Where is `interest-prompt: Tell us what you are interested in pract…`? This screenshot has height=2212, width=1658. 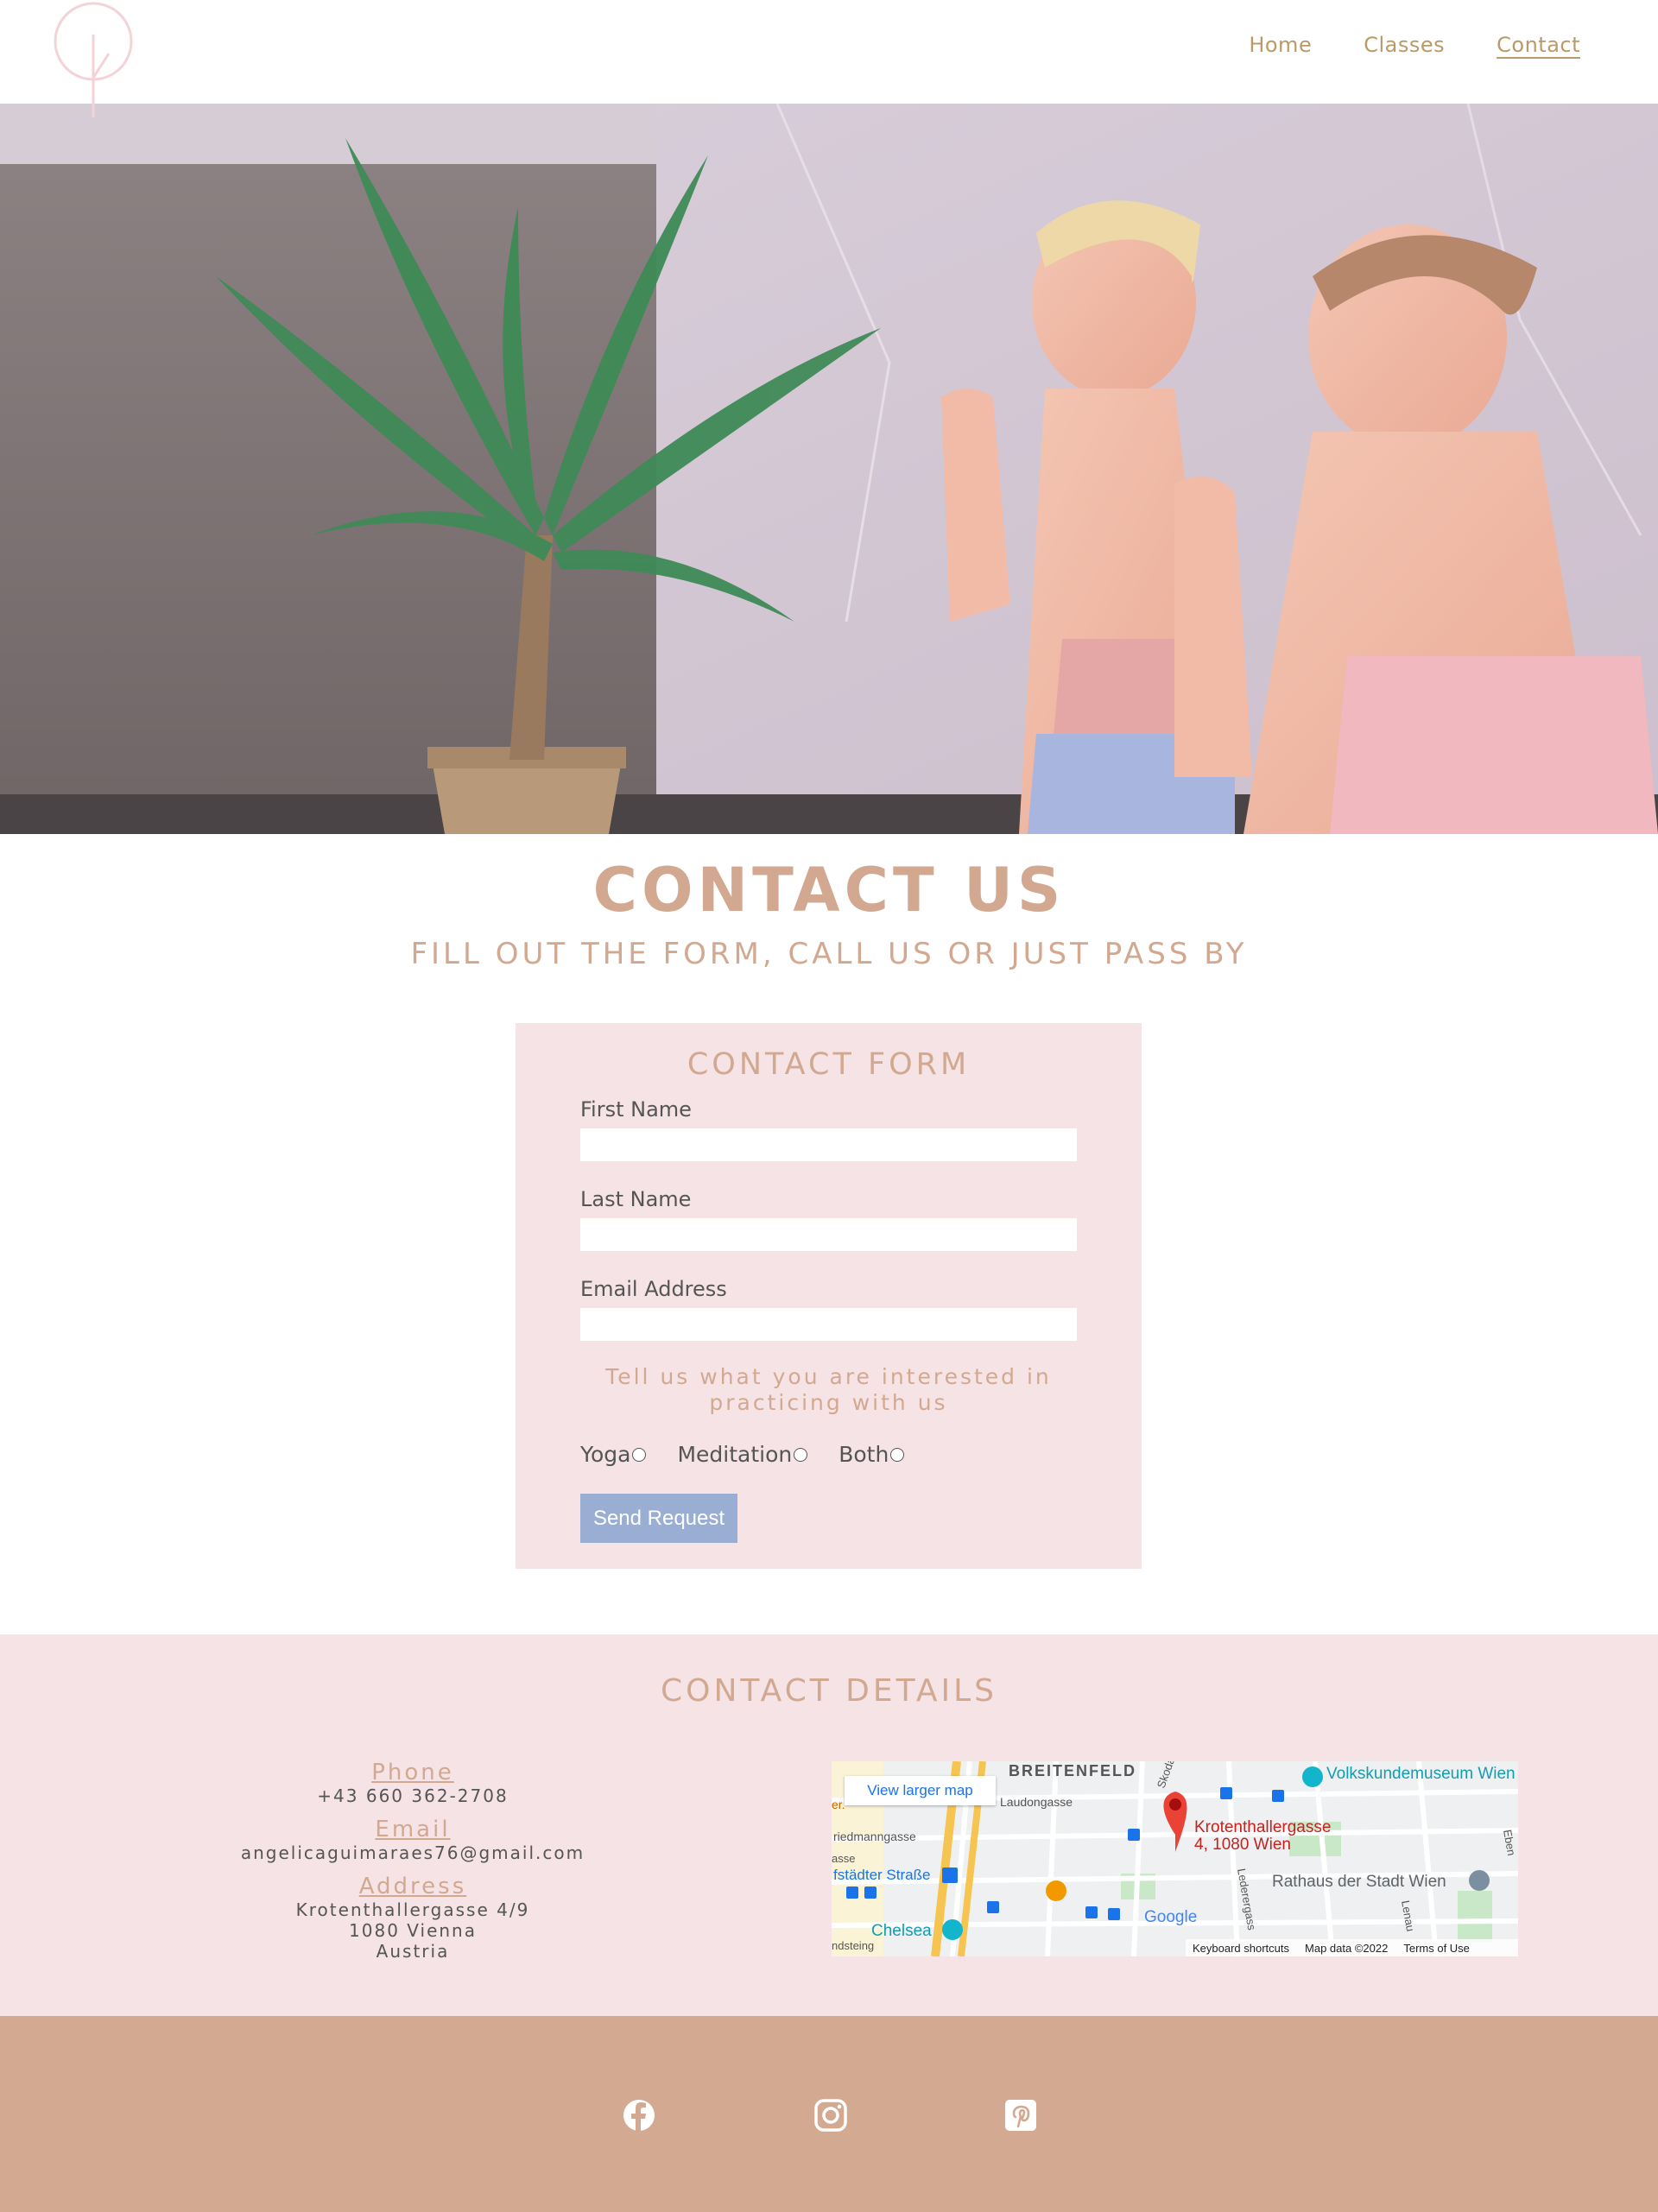 interest-prompt: Tell us what you are interested in pract… is located at coordinates (829, 1389).